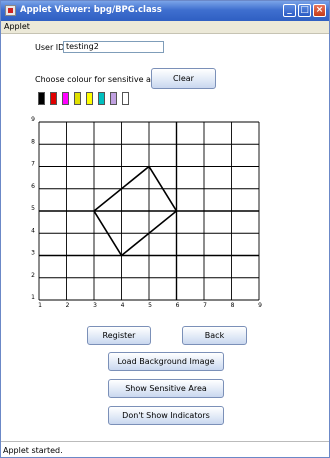  Describe the element at coordinates (233, 305) in the screenshot. I see `x-tick-label: 8` at that location.